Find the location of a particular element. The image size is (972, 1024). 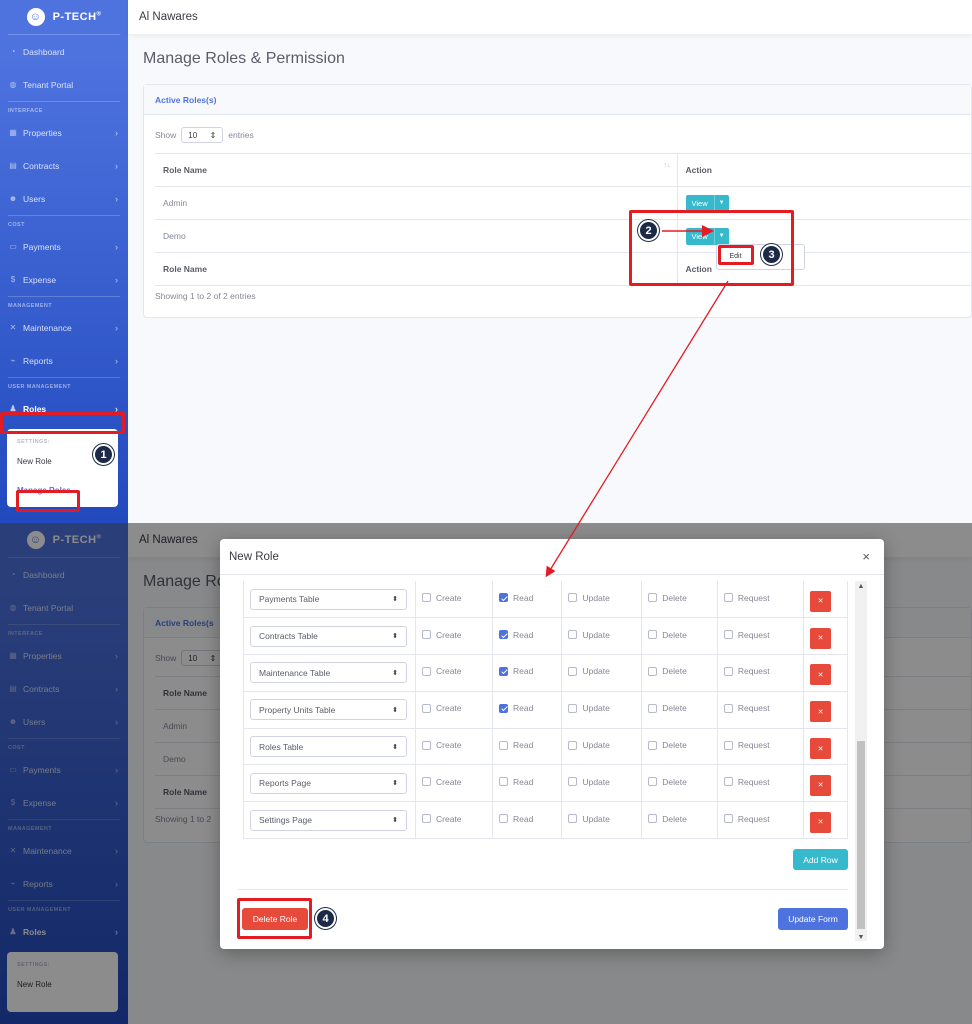

brand: ☺ P-TECH® is located at coordinates (64, 17).